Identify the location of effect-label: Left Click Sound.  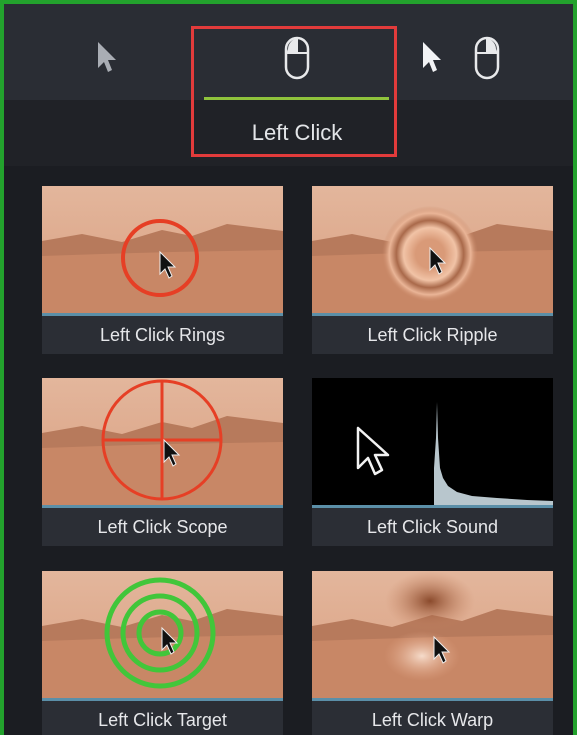
(432, 527).